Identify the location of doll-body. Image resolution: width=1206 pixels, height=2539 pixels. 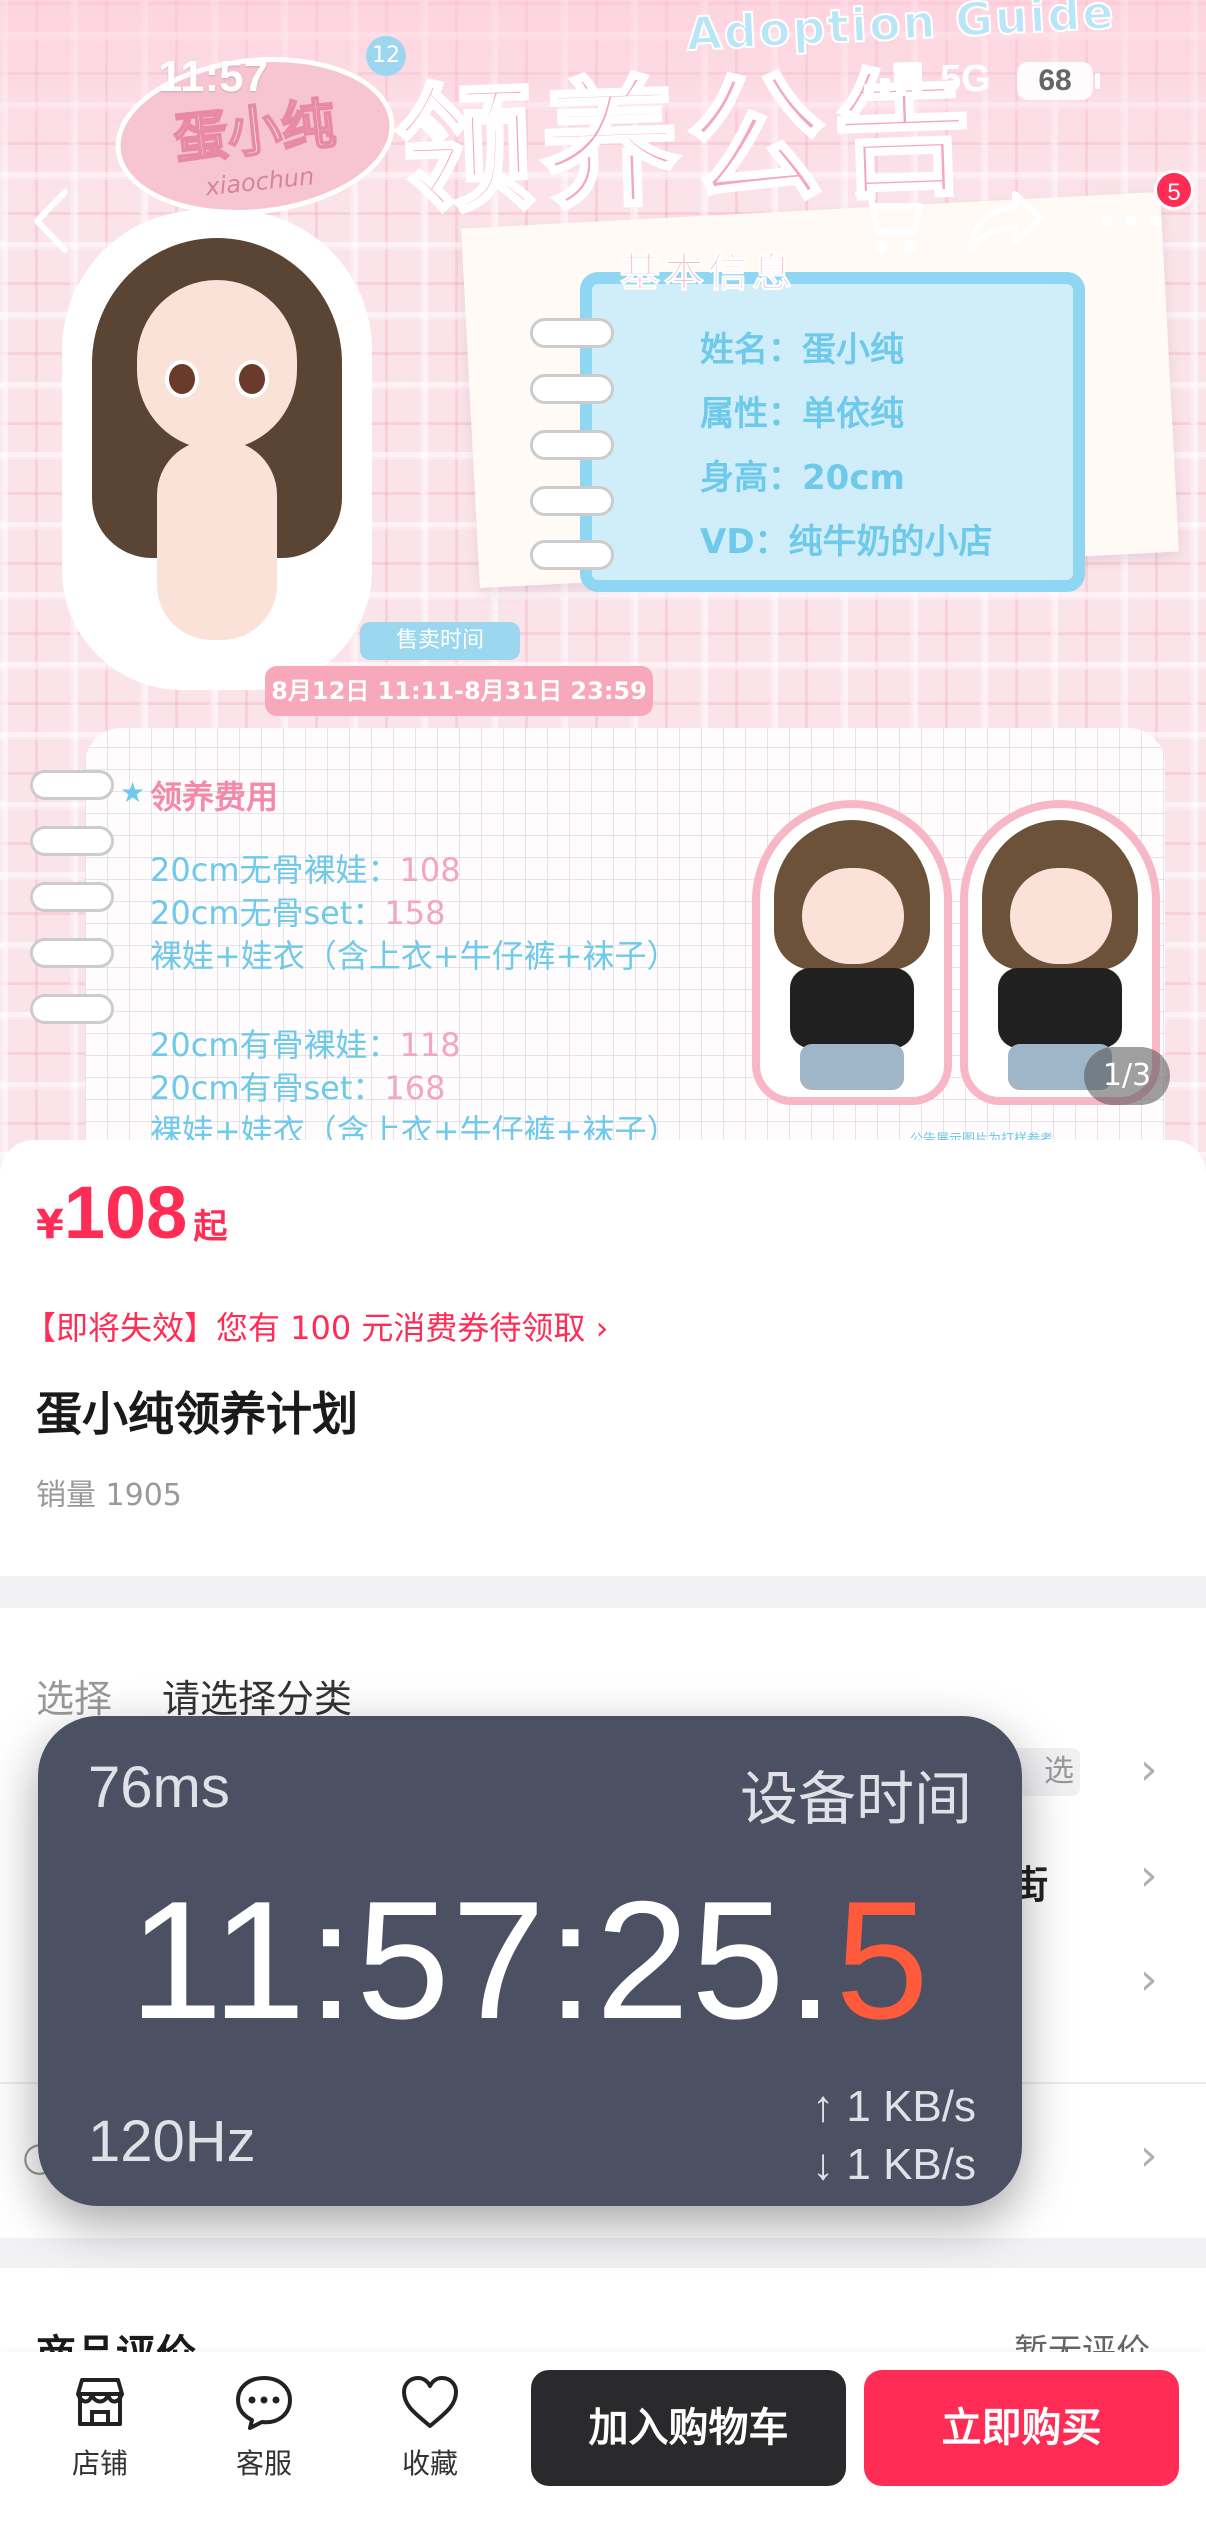
(217, 540).